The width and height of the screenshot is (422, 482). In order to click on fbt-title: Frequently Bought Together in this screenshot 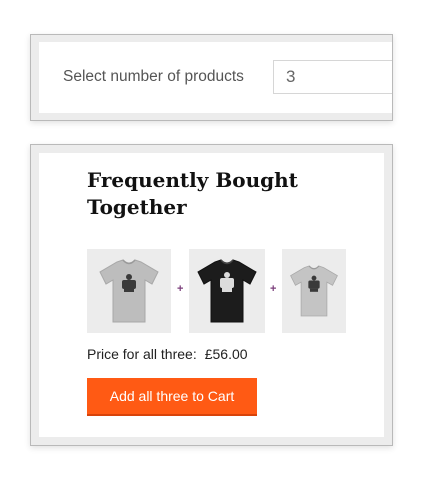, I will do `click(192, 193)`.